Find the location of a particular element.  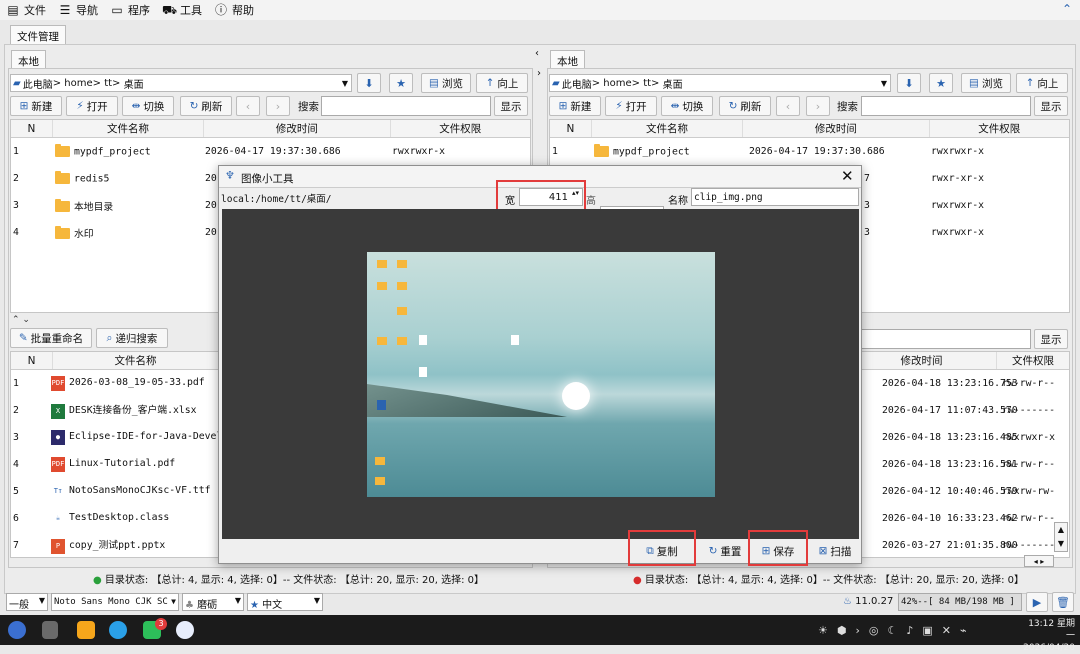

menu-program: ▭ 程序 is located at coordinates (130, 10).